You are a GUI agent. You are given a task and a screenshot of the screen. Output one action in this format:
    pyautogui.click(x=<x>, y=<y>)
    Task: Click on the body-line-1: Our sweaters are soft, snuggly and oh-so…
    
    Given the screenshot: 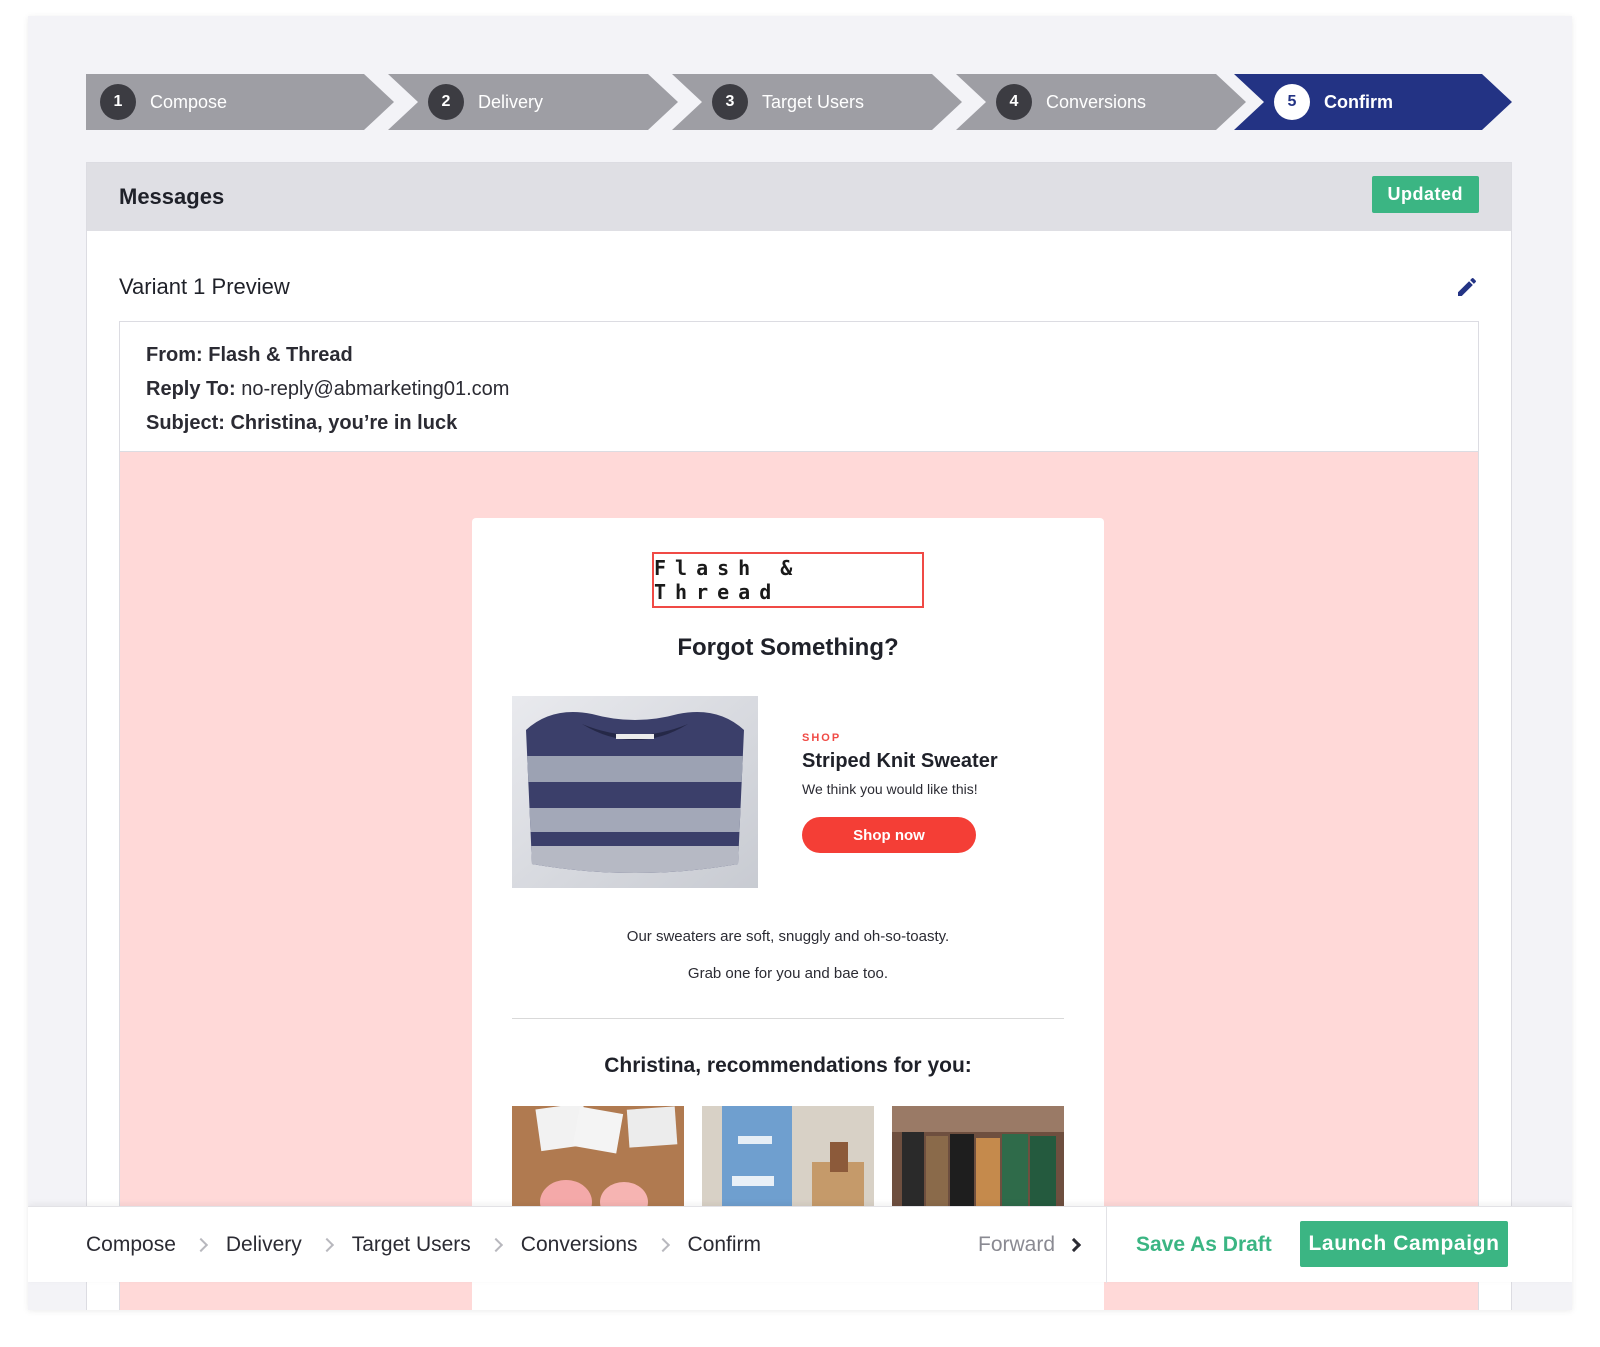 What is the action you would take?
    pyautogui.click(x=788, y=936)
    